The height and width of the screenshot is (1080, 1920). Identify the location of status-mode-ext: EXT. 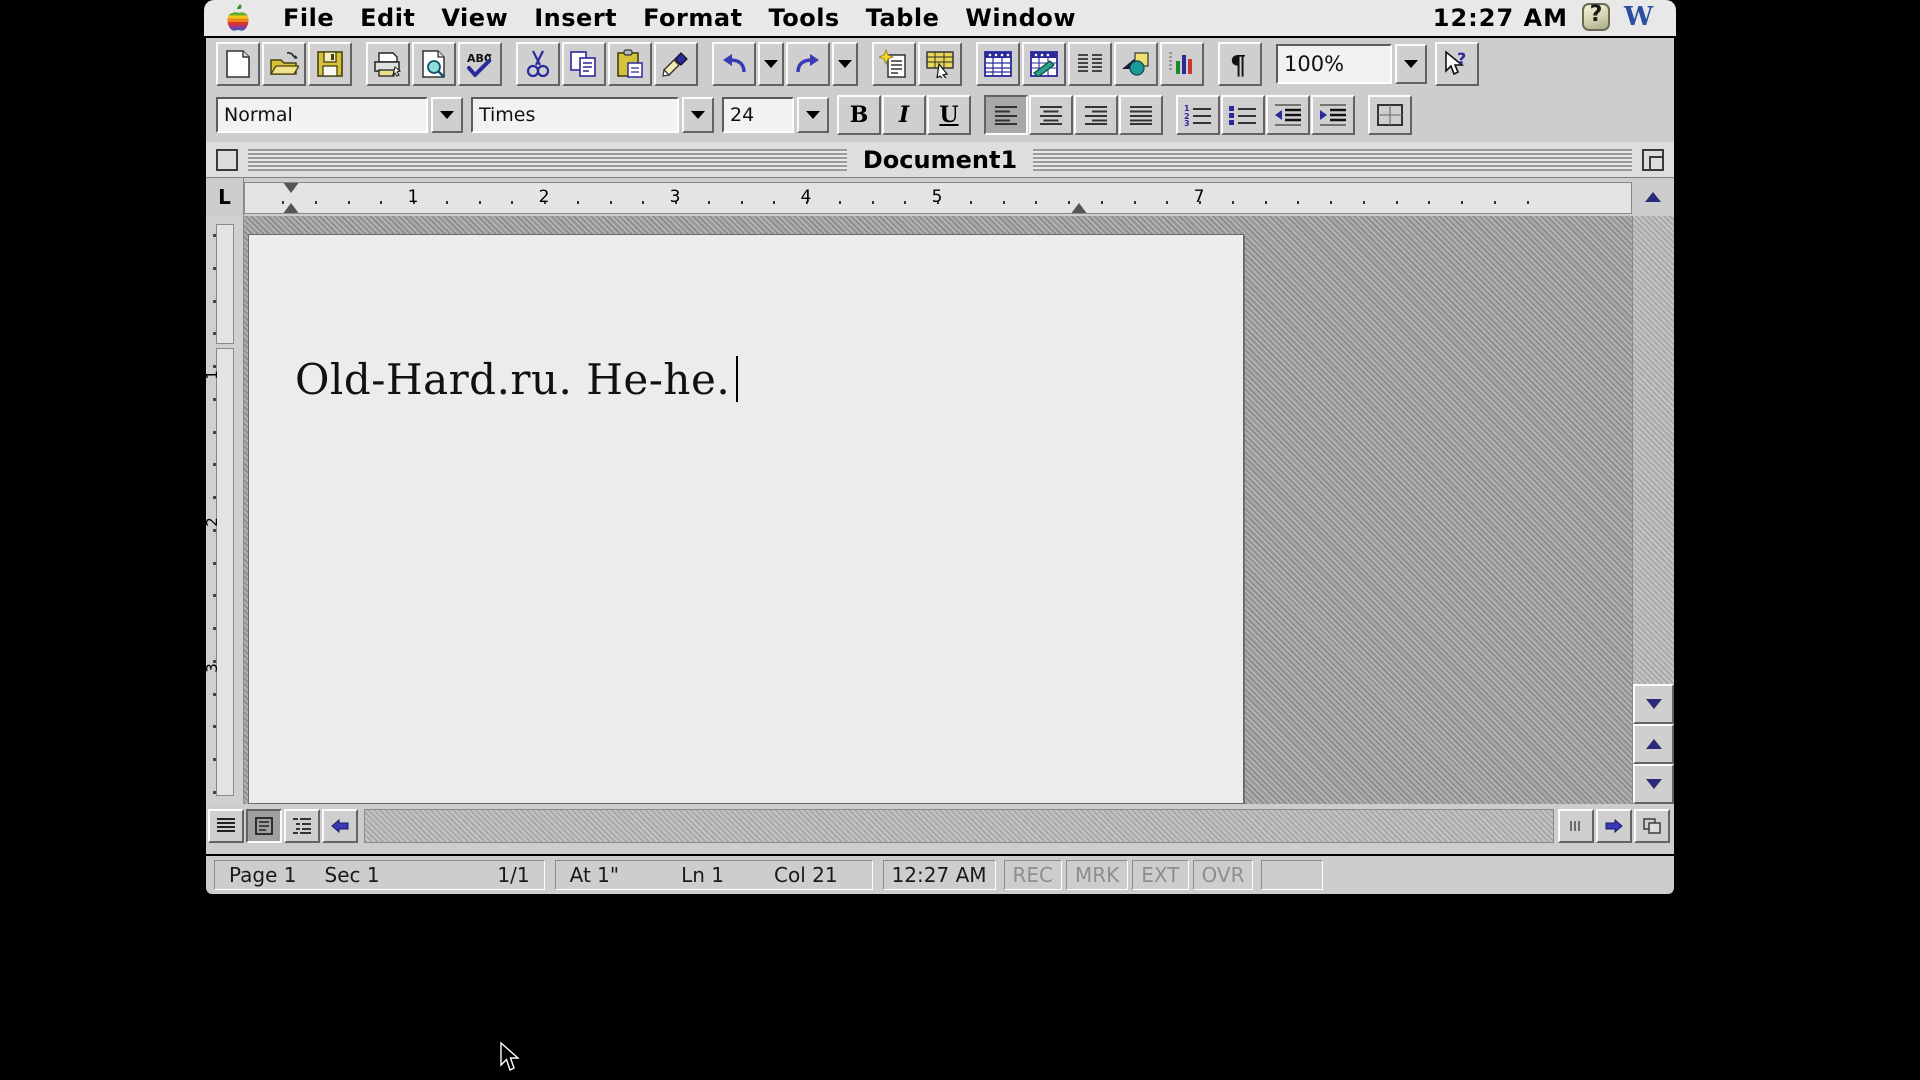
(1160, 875).